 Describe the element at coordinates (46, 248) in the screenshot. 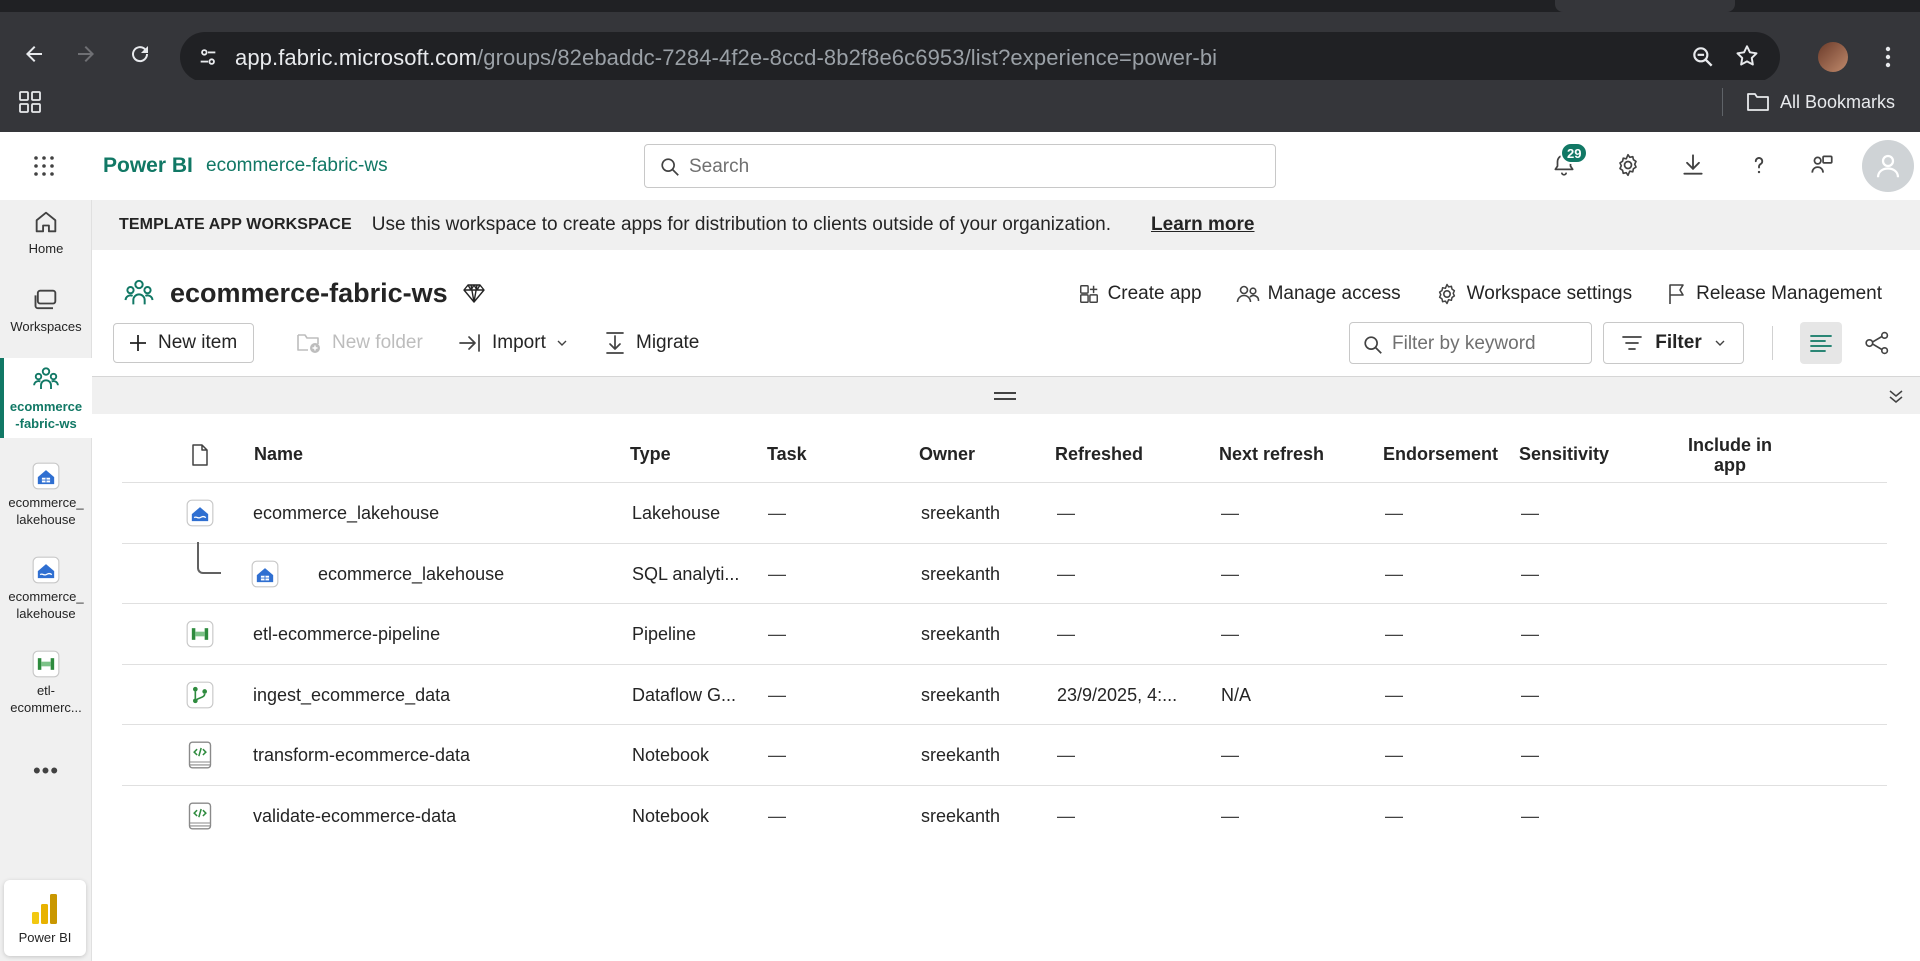

I see `rail-item-label: Home` at that location.